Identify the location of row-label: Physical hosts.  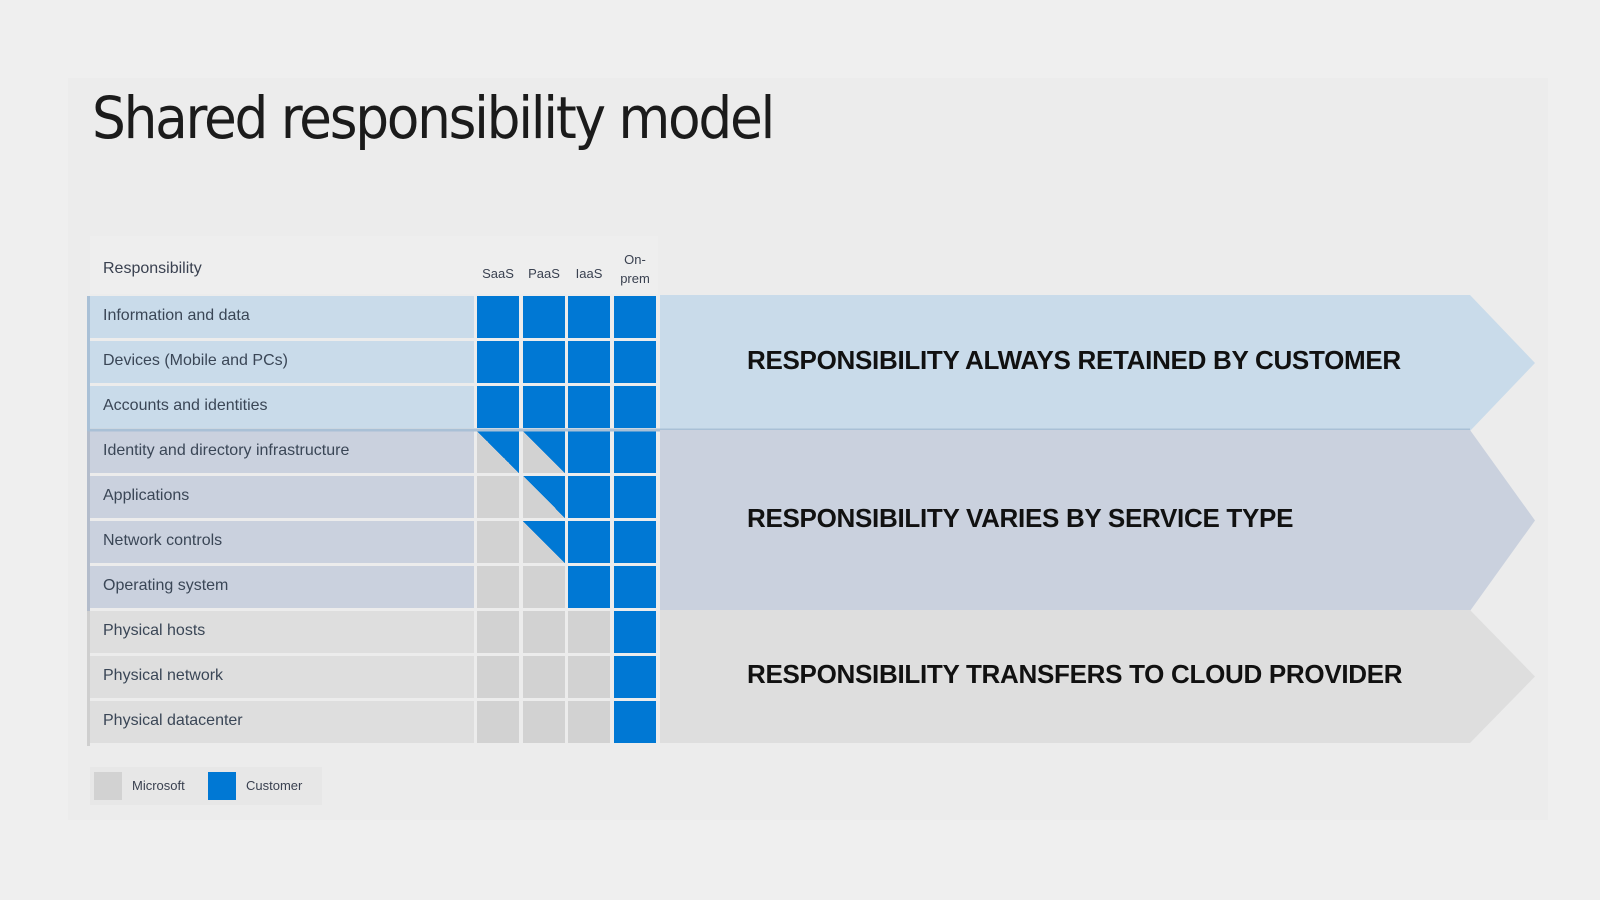
(154, 630).